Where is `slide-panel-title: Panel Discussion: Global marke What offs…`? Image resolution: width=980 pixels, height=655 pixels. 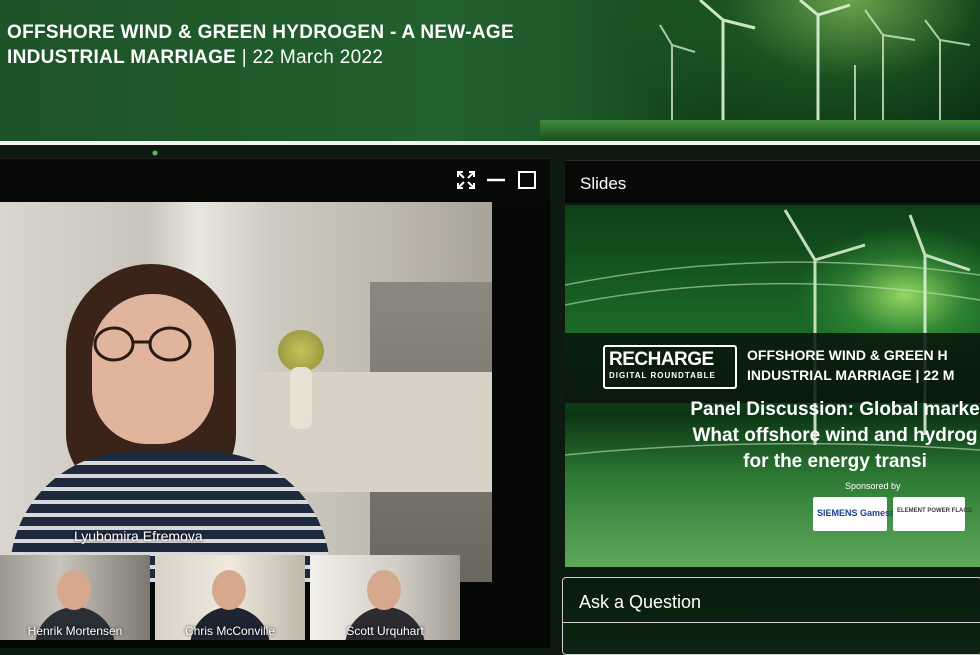
slide-panel-title: Panel Discussion: Global marke What offs… is located at coordinates (792, 436).